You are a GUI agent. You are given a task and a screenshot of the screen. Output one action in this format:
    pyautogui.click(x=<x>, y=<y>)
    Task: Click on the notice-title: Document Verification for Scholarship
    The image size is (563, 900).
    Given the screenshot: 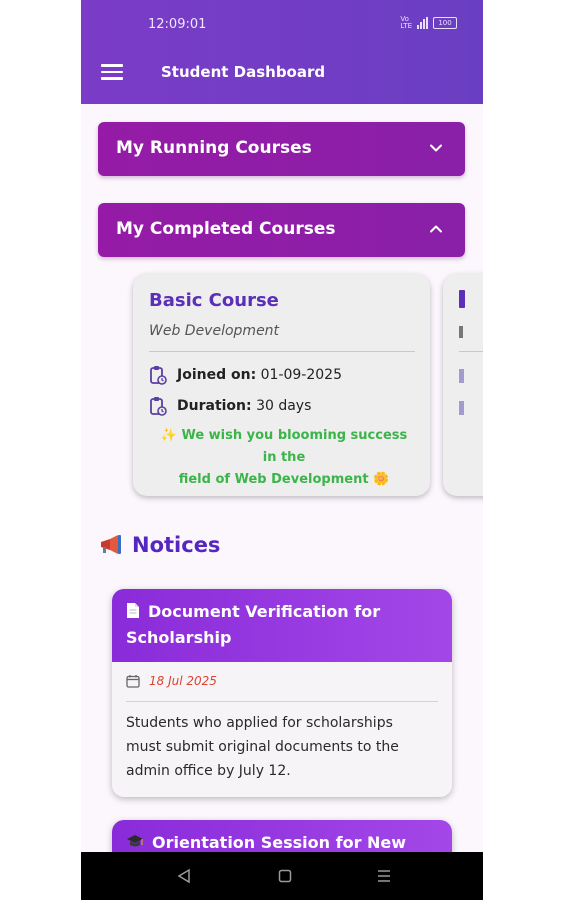 What is the action you would take?
    pyautogui.click(x=253, y=624)
    